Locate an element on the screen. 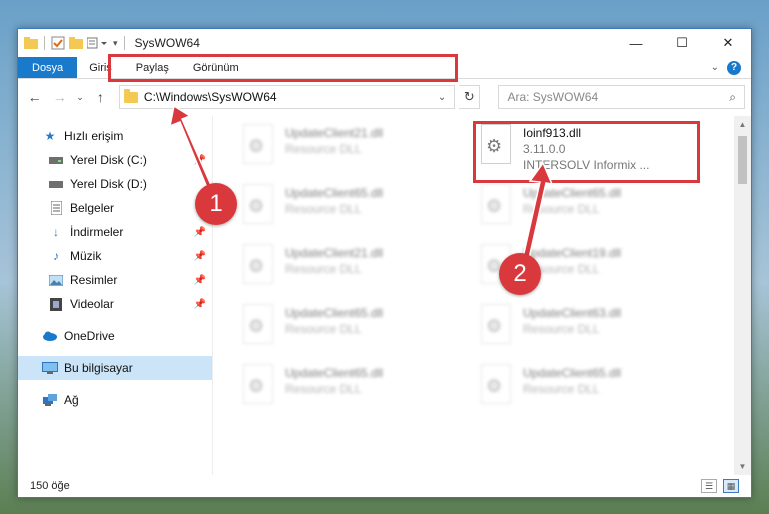  minimize-button: — is located at coordinates (636, 43).